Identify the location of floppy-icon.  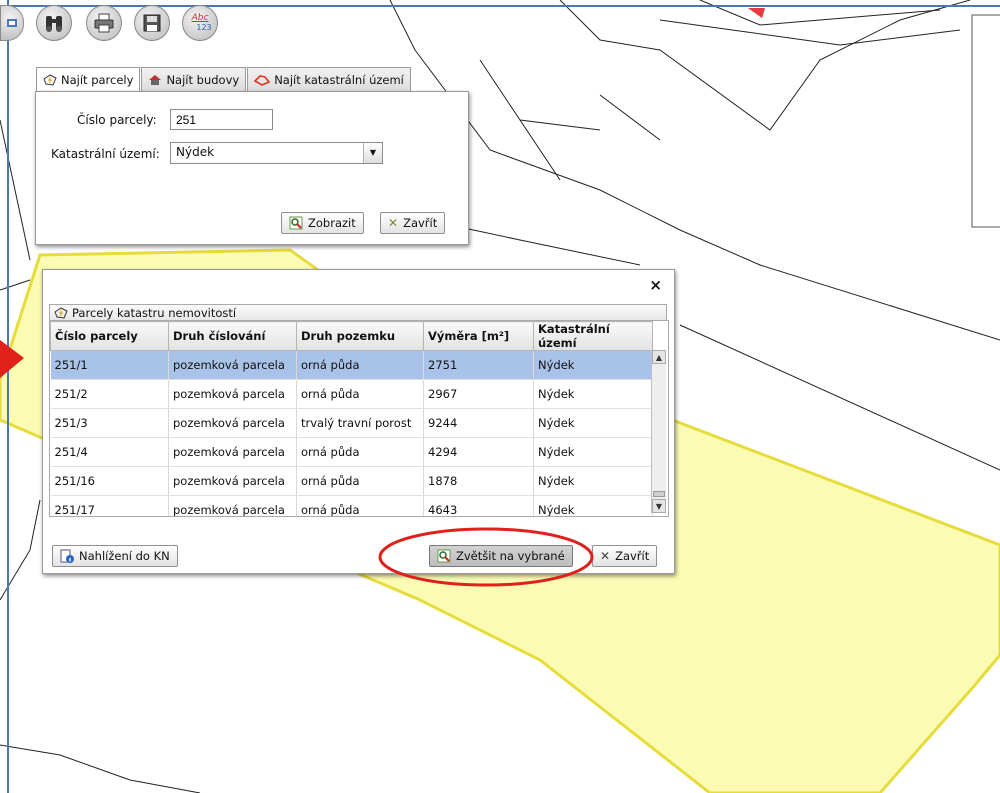
(152, 23).